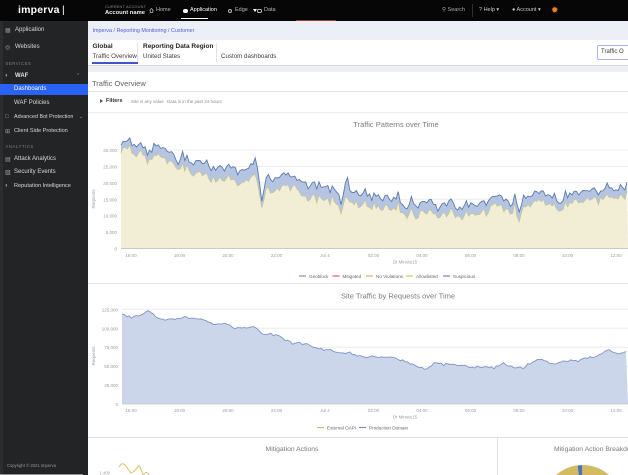  Describe the element at coordinates (111, 366) in the screenshot. I see `svg-text: 50,000` at that location.